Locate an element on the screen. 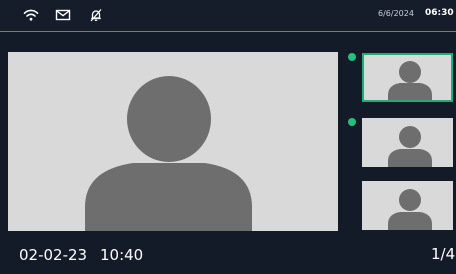 The width and height of the screenshot is (456, 274). wifi-icon is located at coordinates (31, 15).